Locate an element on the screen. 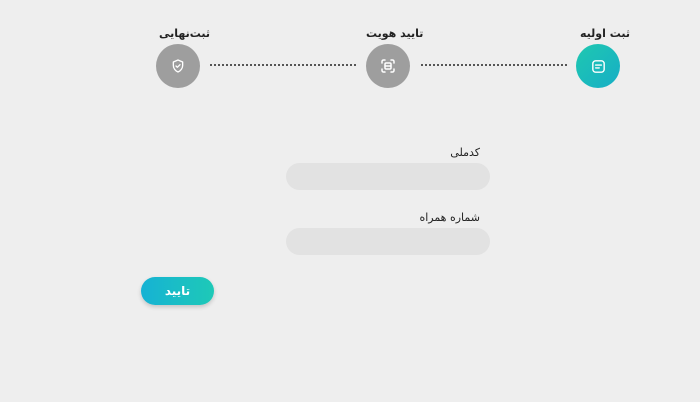  shield-check-icon is located at coordinates (178, 66).